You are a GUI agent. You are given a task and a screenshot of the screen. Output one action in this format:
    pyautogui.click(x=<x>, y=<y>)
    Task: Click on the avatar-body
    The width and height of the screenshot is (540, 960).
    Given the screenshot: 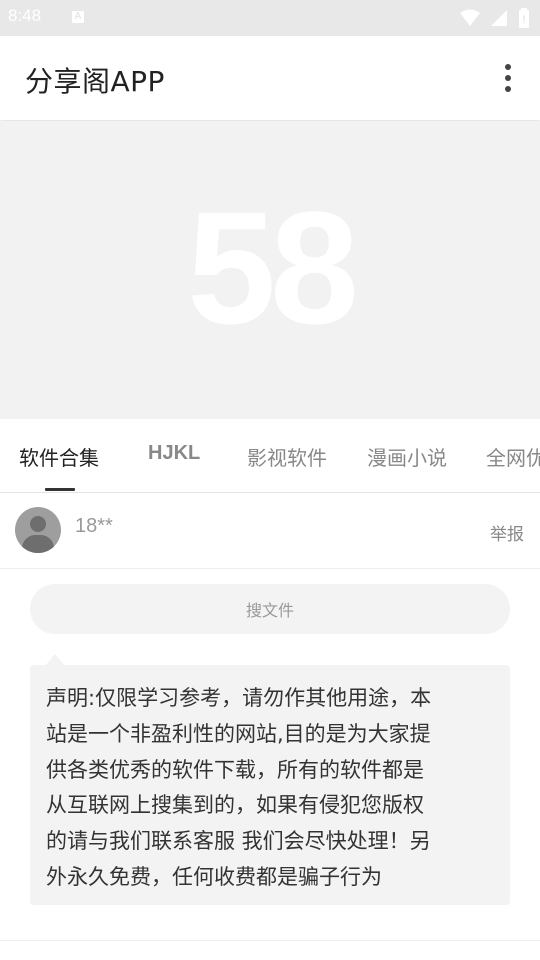 What is the action you would take?
    pyautogui.click(x=38, y=544)
    